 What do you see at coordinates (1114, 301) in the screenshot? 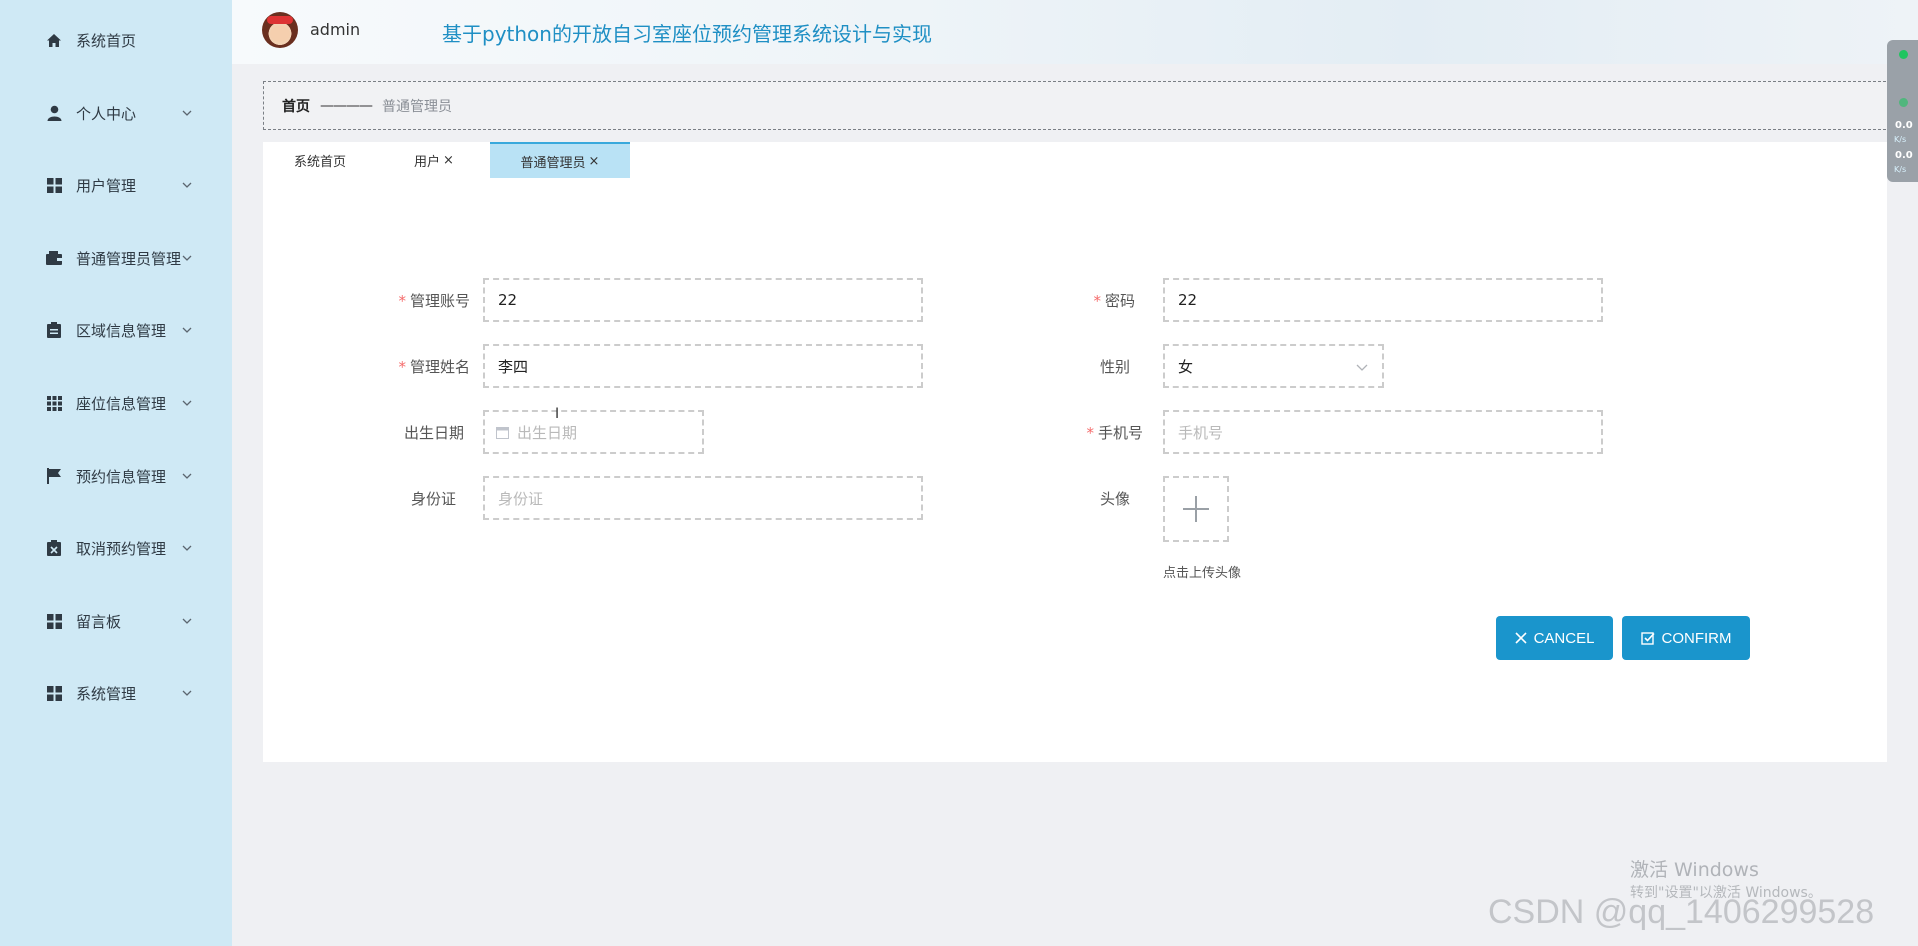
I see `password-label: * 密码` at bounding box center [1114, 301].